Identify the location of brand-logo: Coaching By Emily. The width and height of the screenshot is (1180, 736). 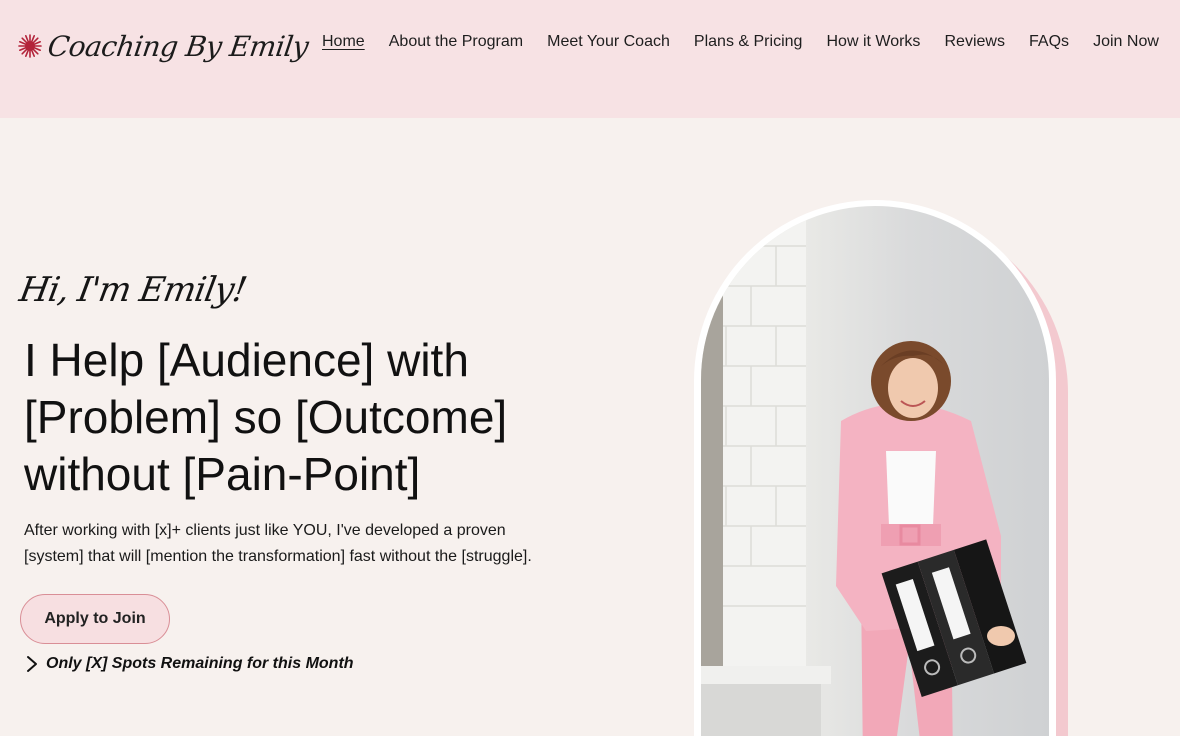
(164, 46).